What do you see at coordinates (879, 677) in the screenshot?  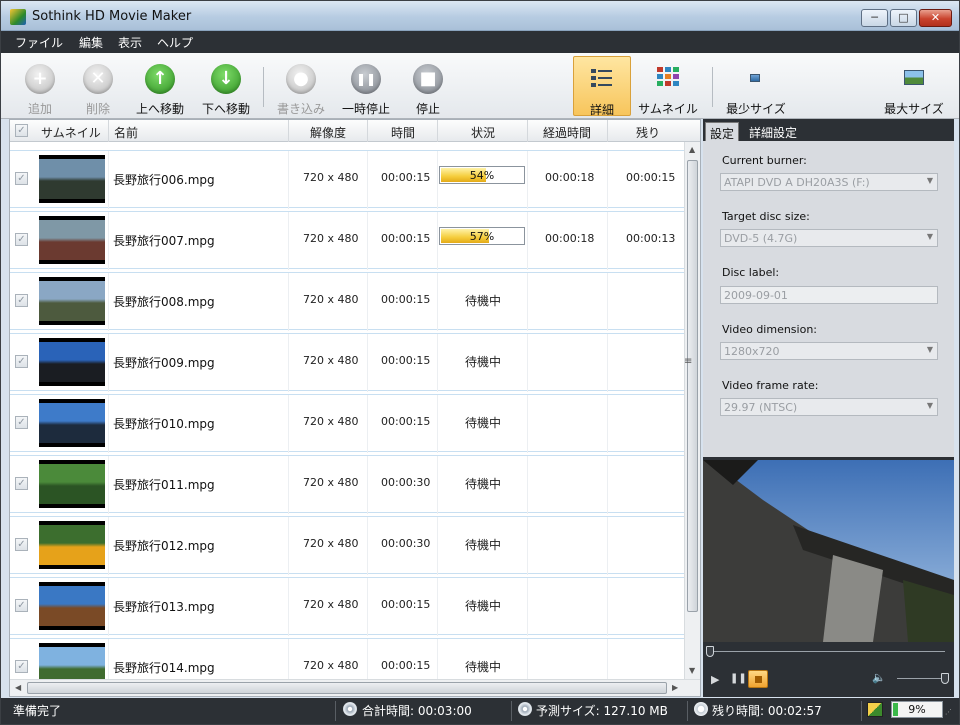 I see `volume-icon: 🔈` at bounding box center [879, 677].